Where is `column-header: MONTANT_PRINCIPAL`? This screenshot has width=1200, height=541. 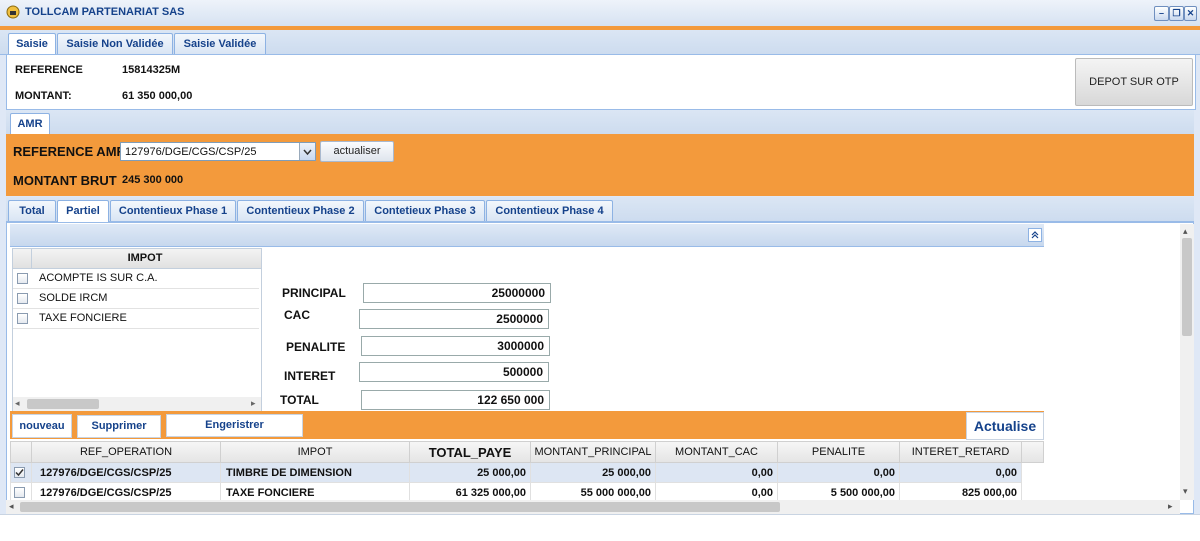
column-header: MONTANT_PRINCIPAL is located at coordinates (593, 452).